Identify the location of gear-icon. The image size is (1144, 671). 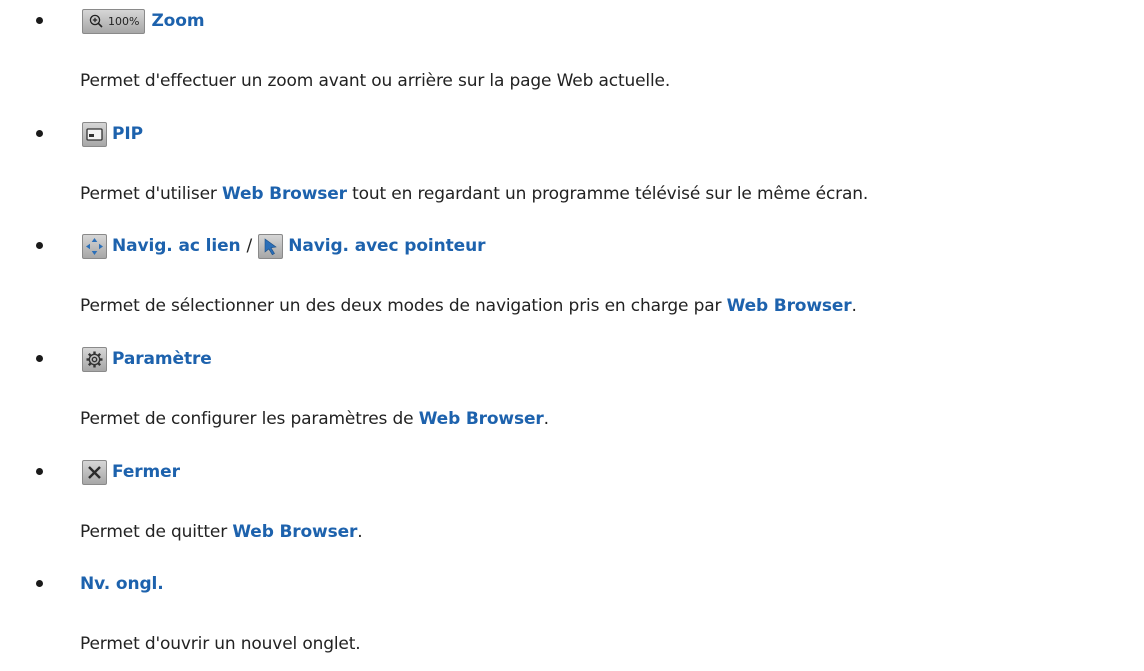
(94, 359).